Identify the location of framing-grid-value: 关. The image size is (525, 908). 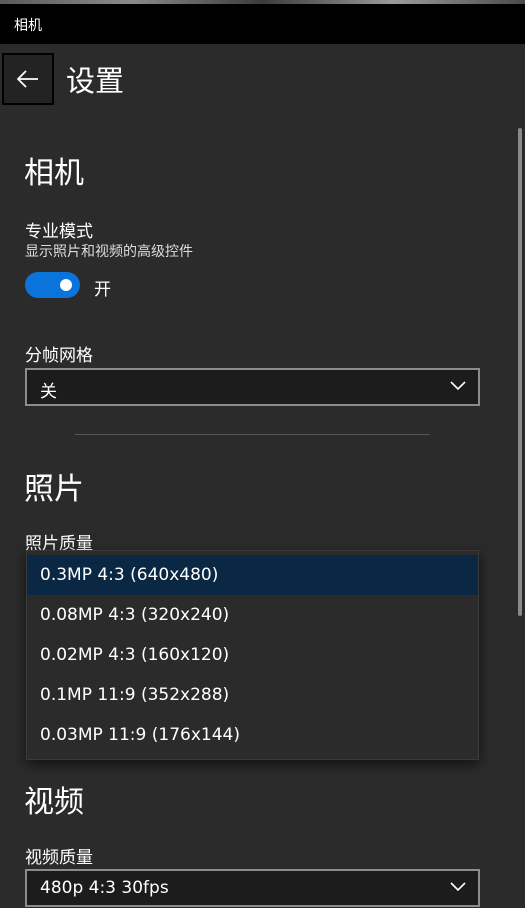
(48, 392).